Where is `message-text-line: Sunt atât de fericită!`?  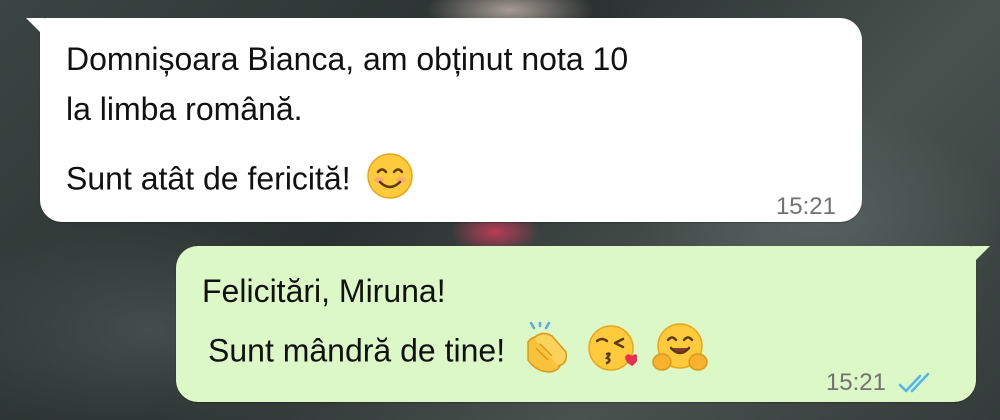 message-text-line: Sunt atât de fericită! is located at coordinates (240, 181).